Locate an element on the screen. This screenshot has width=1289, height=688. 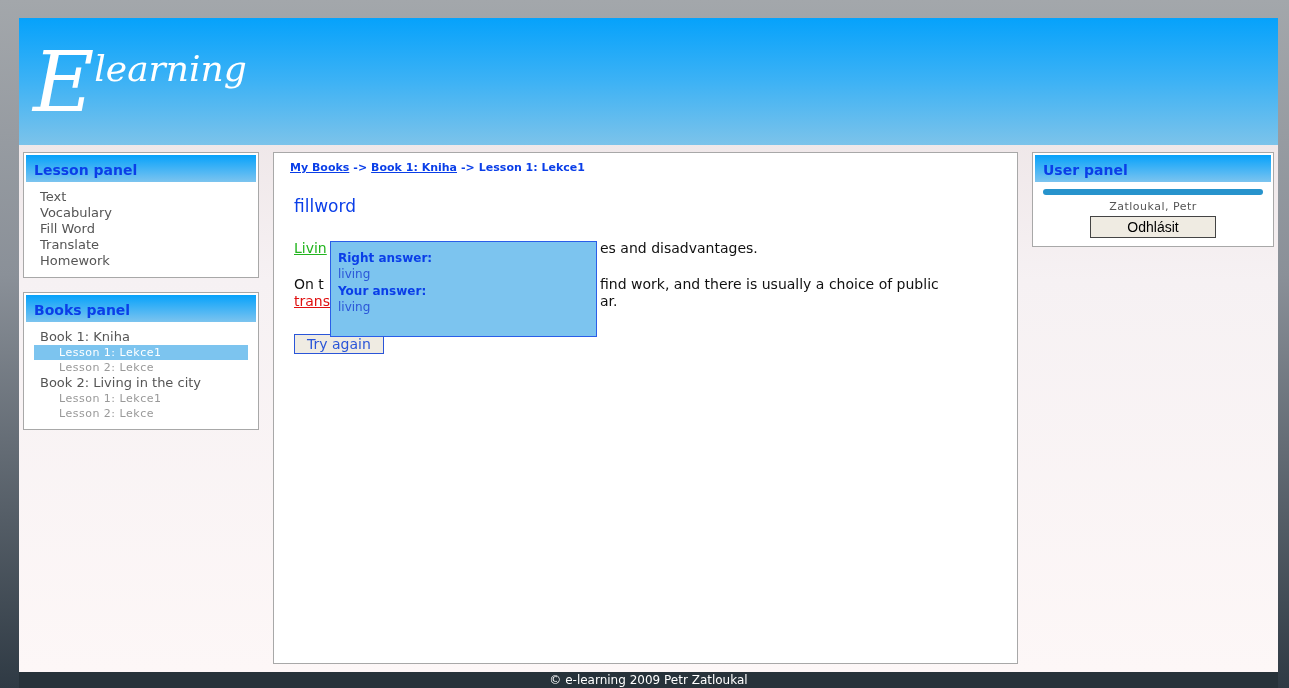
sentence-text: find work, and there is usually a choice of public is located at coordinates (769, 284).